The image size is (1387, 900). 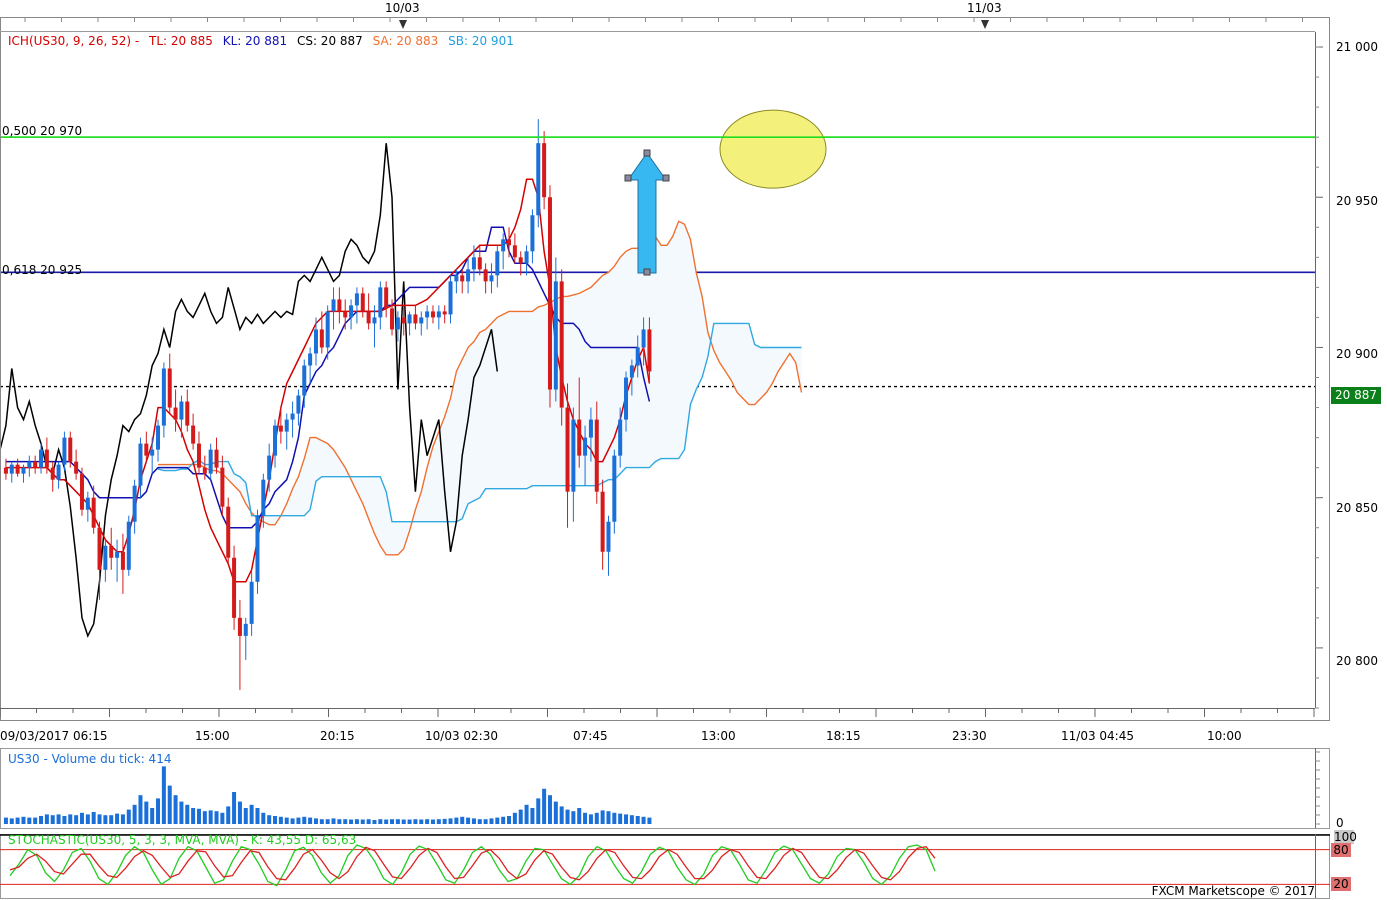 I want to click on legend-sb: SB: 20 901, so click(x=481, y=41).